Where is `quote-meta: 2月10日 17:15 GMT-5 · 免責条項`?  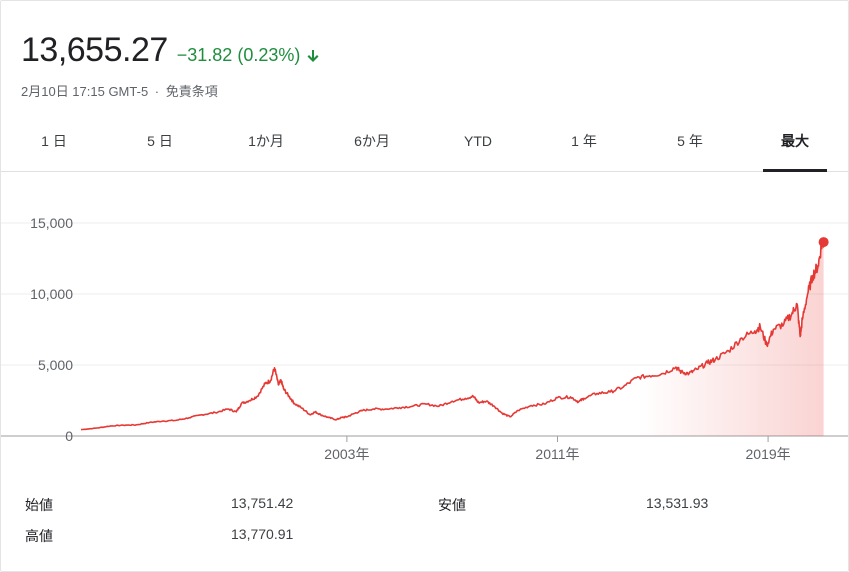
quote-meta: 2月10日 17:15 GMT-5 · 免責条項 is located at coordinates (119, 90).